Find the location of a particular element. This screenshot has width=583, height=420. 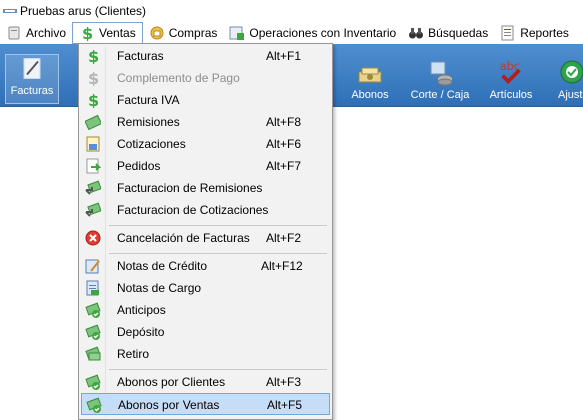

toolbar-facturas-button: Facturas is located at coordinates (32, 79).